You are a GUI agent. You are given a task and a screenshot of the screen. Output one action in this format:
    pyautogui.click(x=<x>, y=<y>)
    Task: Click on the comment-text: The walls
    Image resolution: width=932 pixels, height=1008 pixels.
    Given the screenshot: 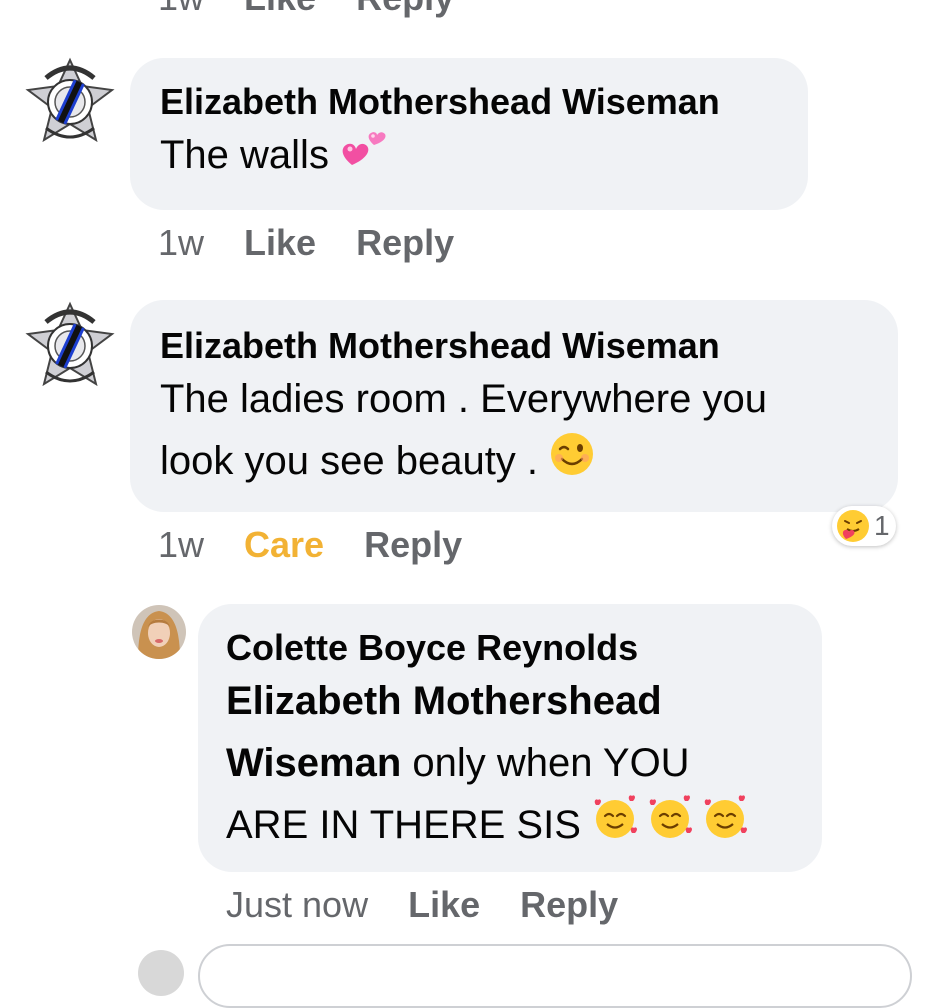 What is the action you would take?
    pyautogui.click(x=244, y=155)
    